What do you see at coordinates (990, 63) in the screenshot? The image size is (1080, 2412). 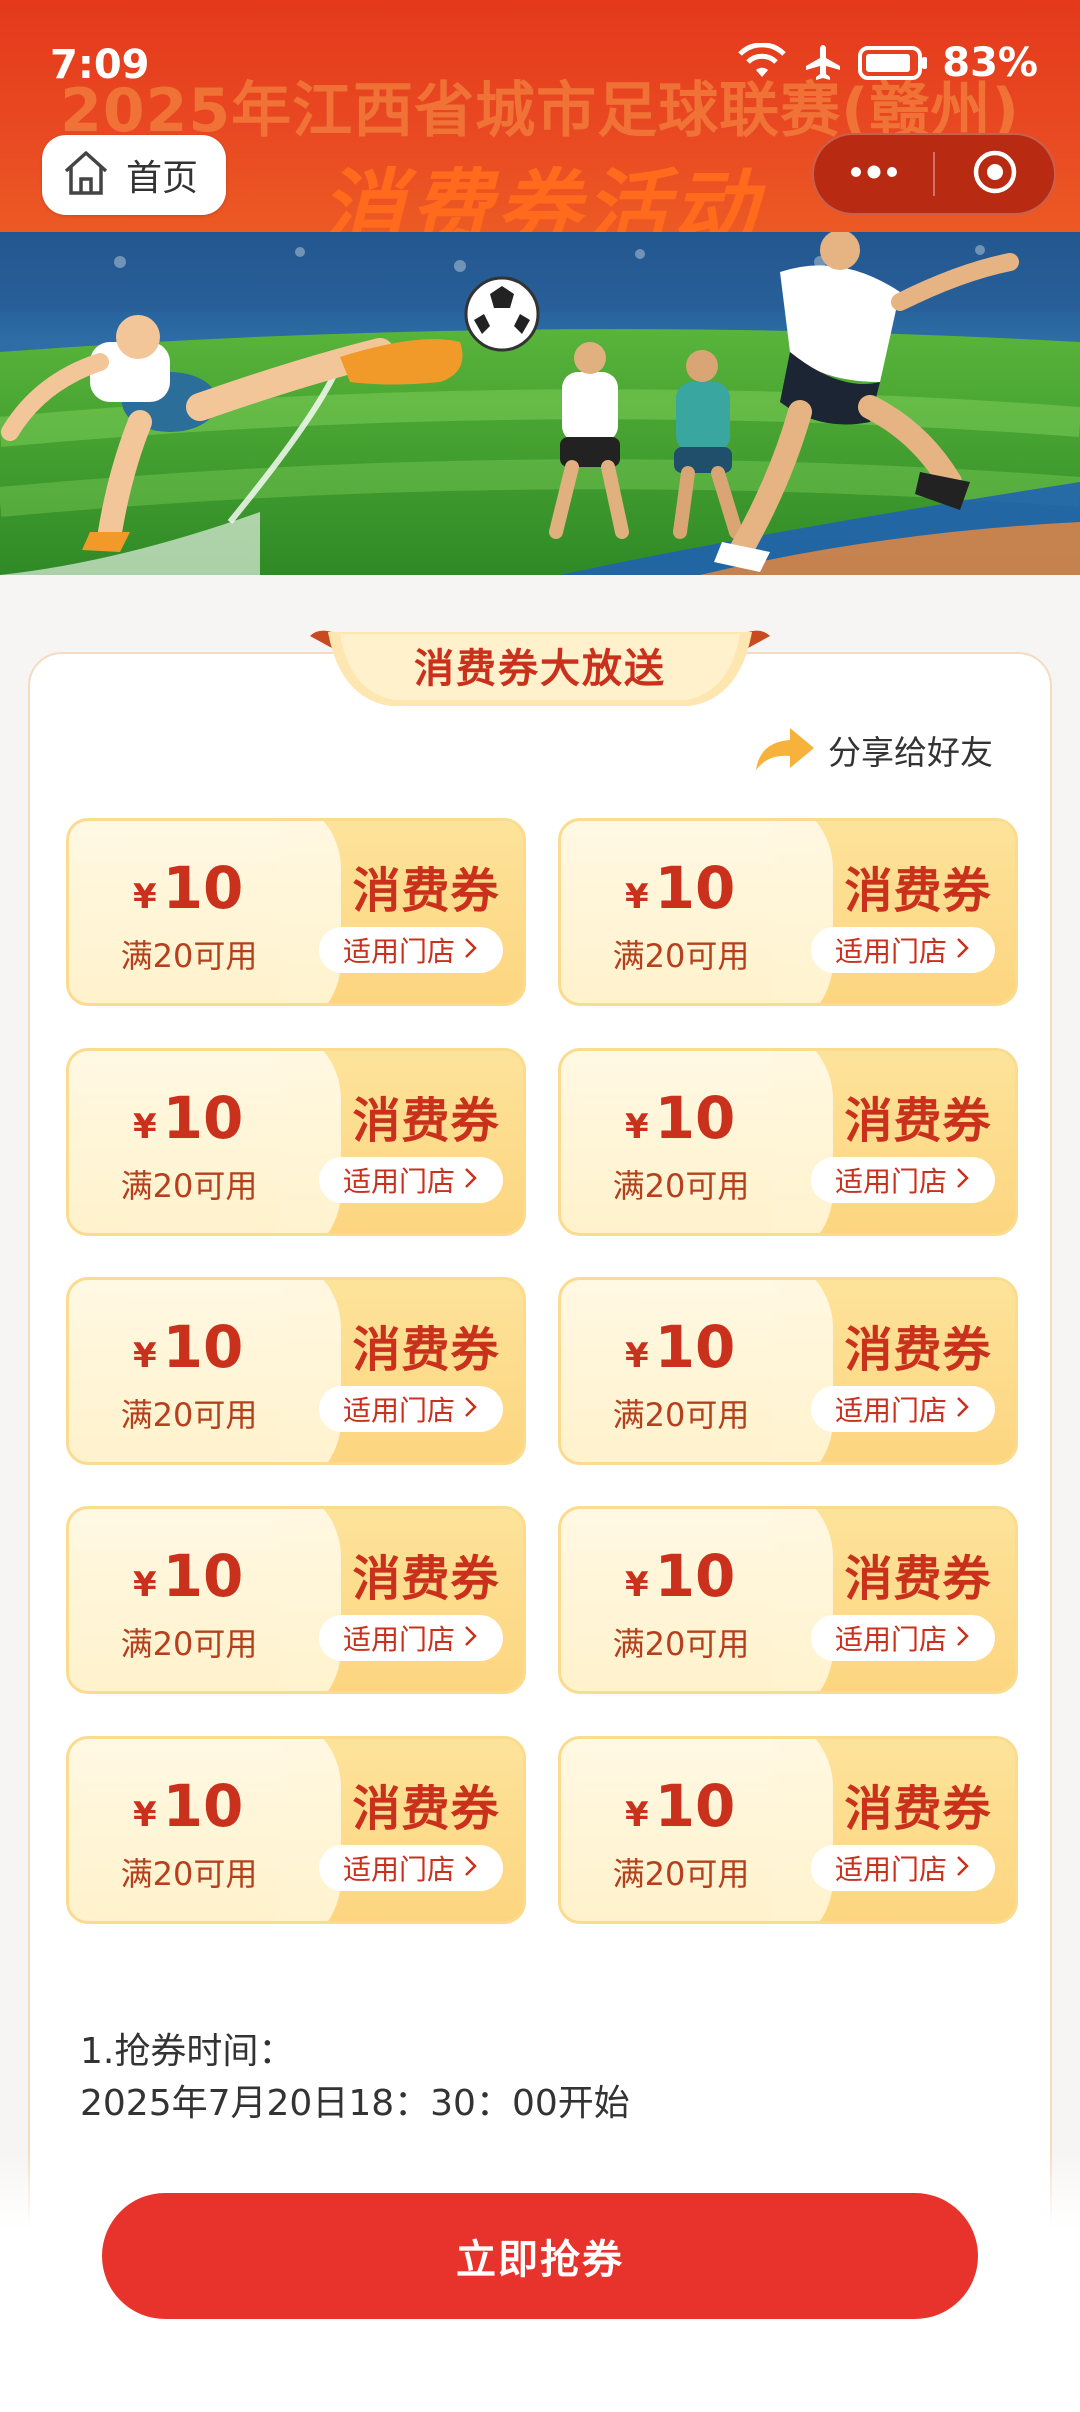 I see `battery-percent: 83%` at bounding box center [990, 63].